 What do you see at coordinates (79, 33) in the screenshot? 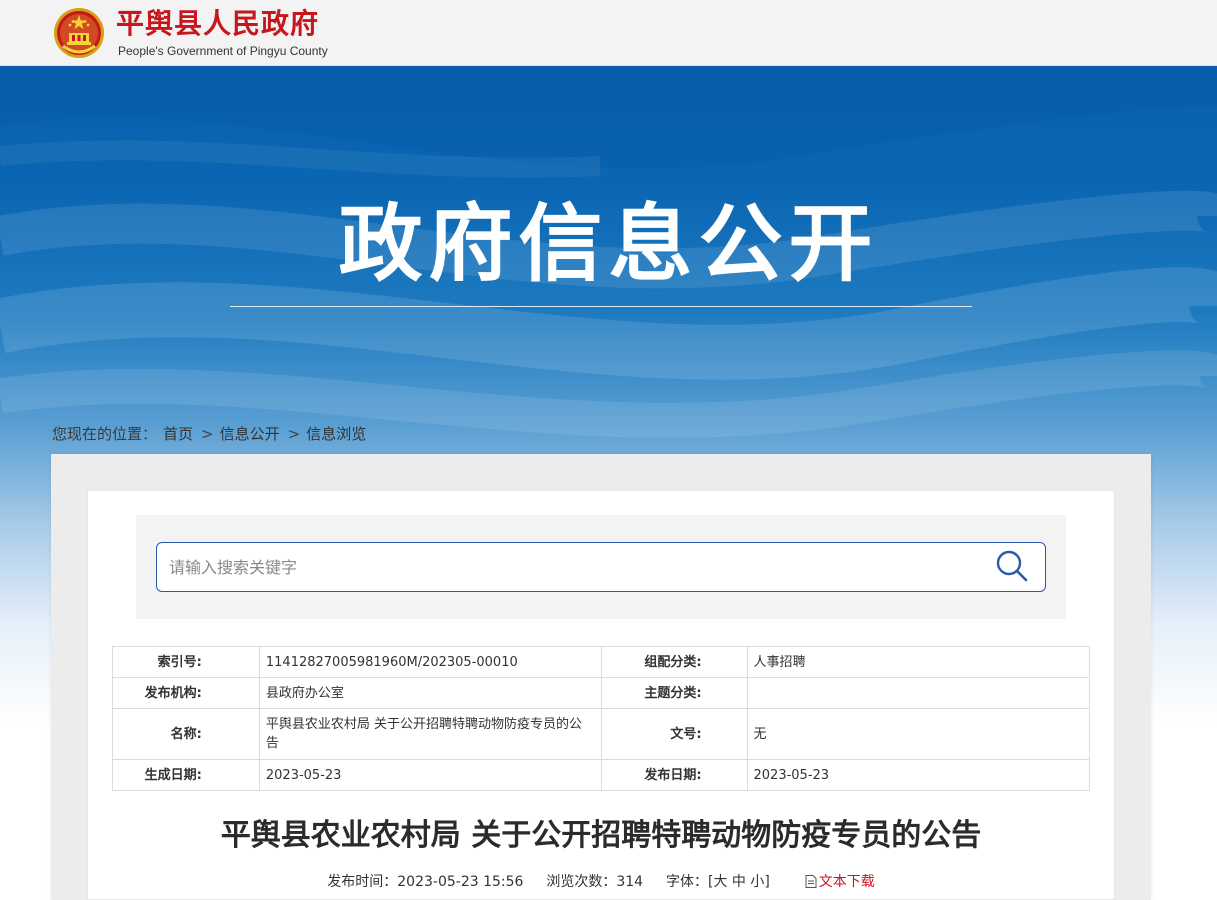
I see `national-emblem-icon` at bounding box center [79, 33].